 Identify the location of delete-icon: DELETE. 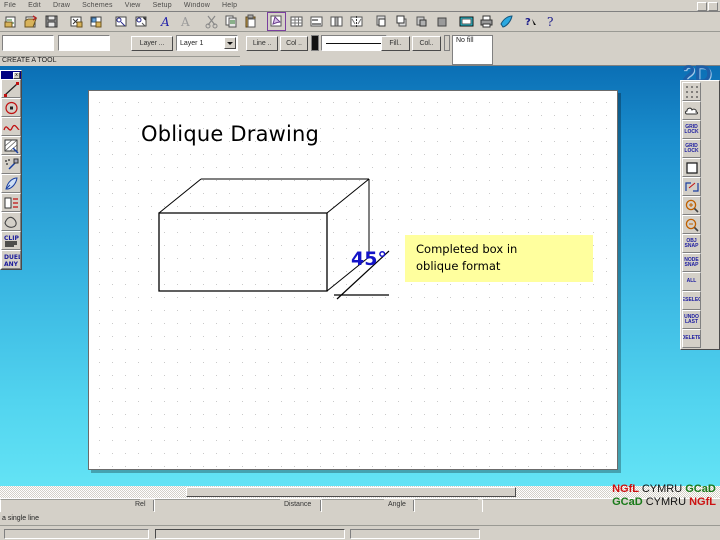
(691, 338).